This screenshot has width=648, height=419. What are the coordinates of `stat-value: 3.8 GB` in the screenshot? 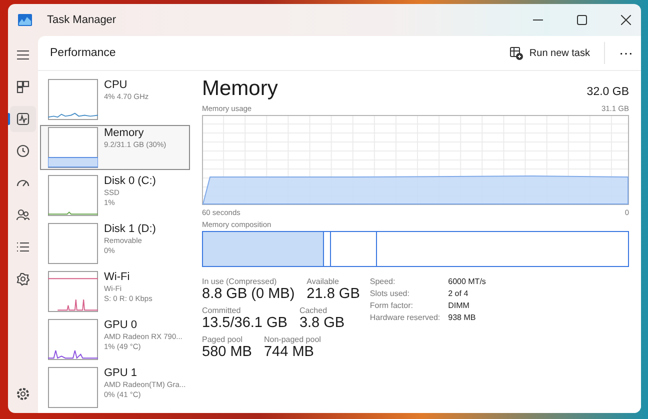 It's located at (322, 323).